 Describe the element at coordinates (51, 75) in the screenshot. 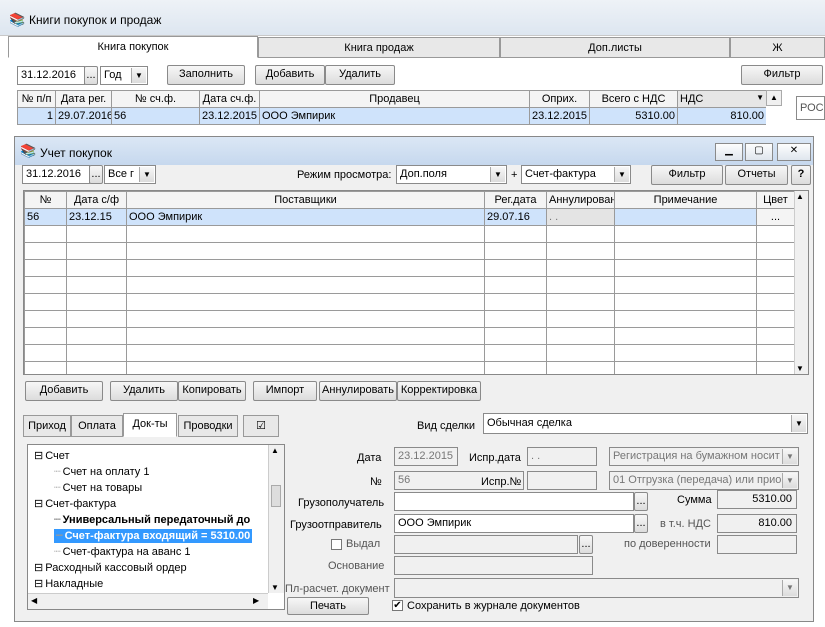

I see `main-date-field: 31.12.2016` at that location.